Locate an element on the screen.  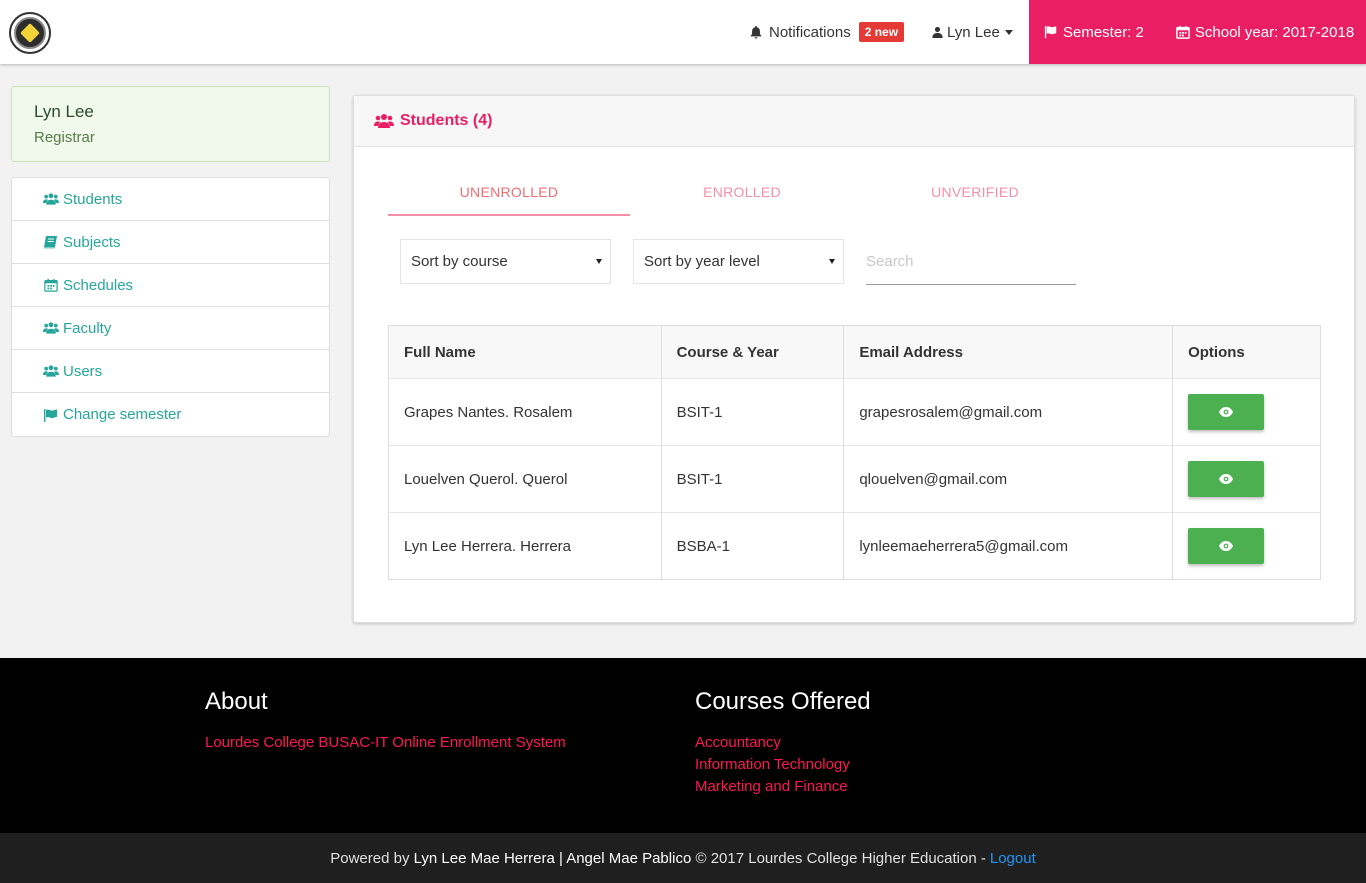
sort-by-course-value: Sort by course is located at coordinates (459, 261).